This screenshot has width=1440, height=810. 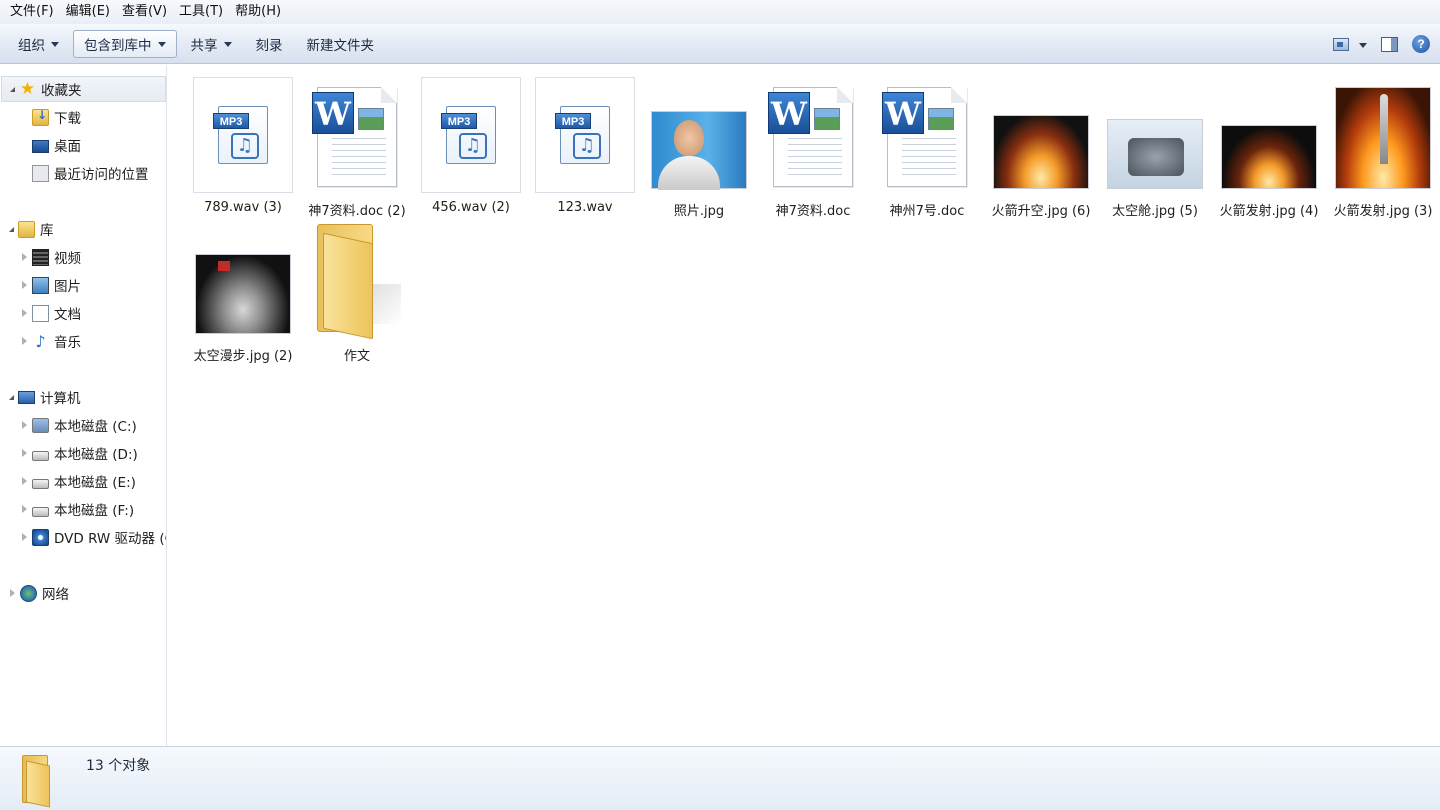 What do you see at coordinates (32, 12) in the screenshot?
I see `menu-file: 文件(F)` at bounding box center [32, 12].